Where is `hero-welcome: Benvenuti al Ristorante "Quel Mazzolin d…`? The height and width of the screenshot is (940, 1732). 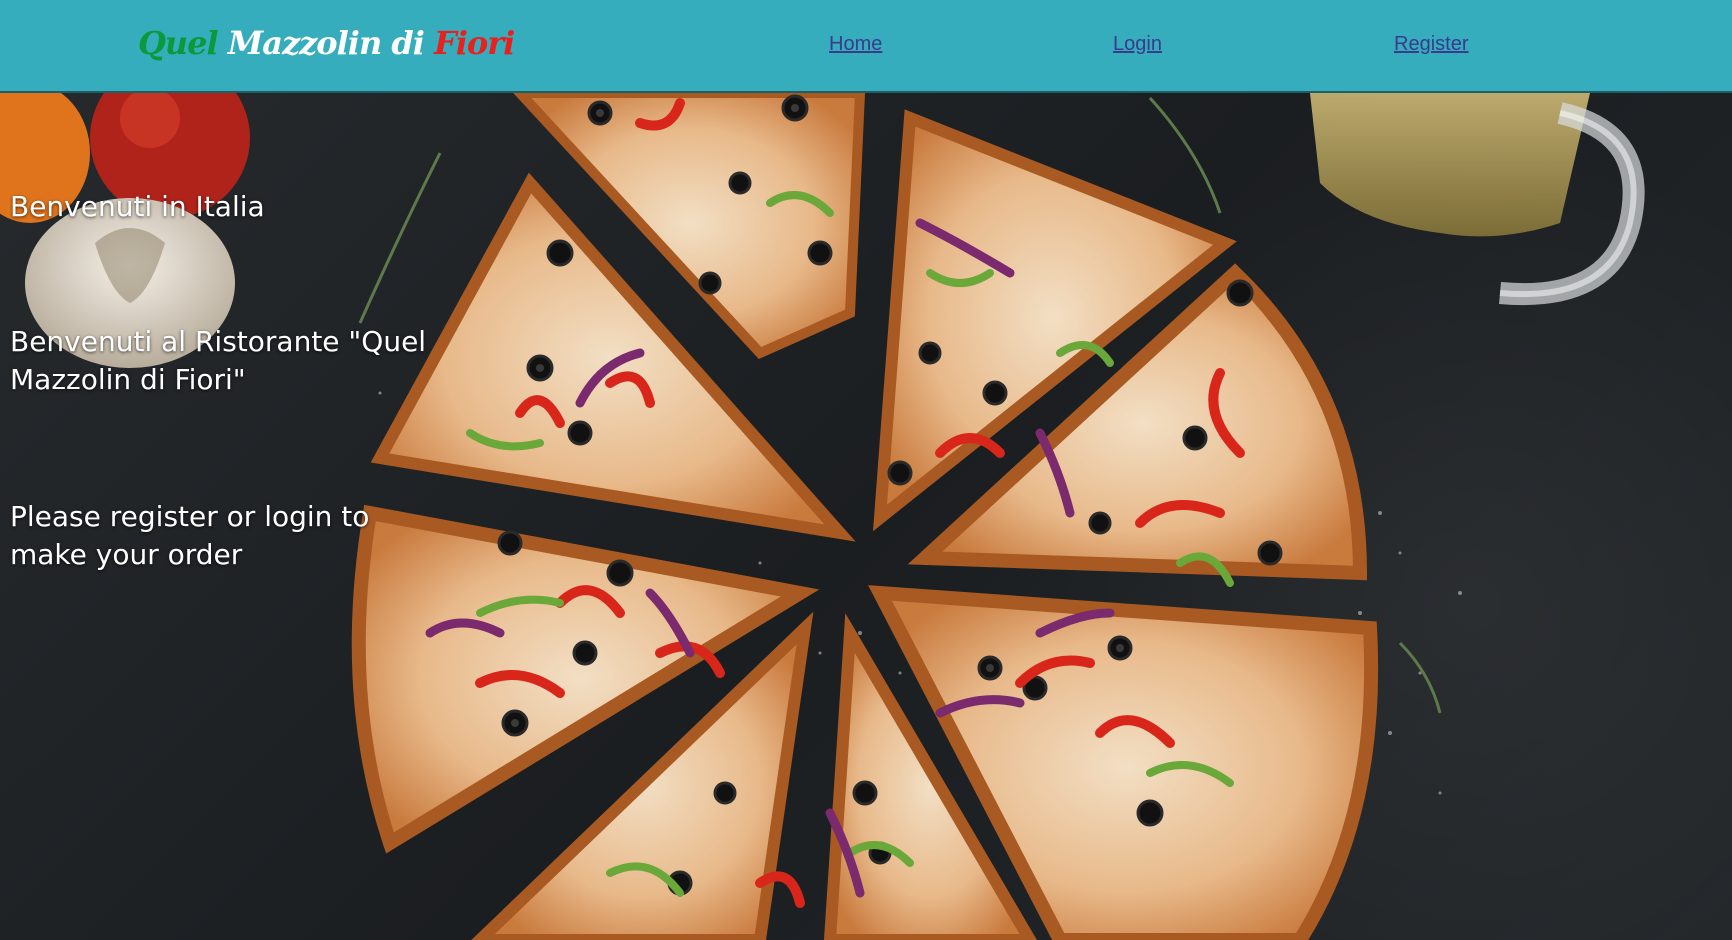 hero-welcome: Benvenuti al Ristorante "Quel Mazzolin d… is located at coordinates (218, 360).